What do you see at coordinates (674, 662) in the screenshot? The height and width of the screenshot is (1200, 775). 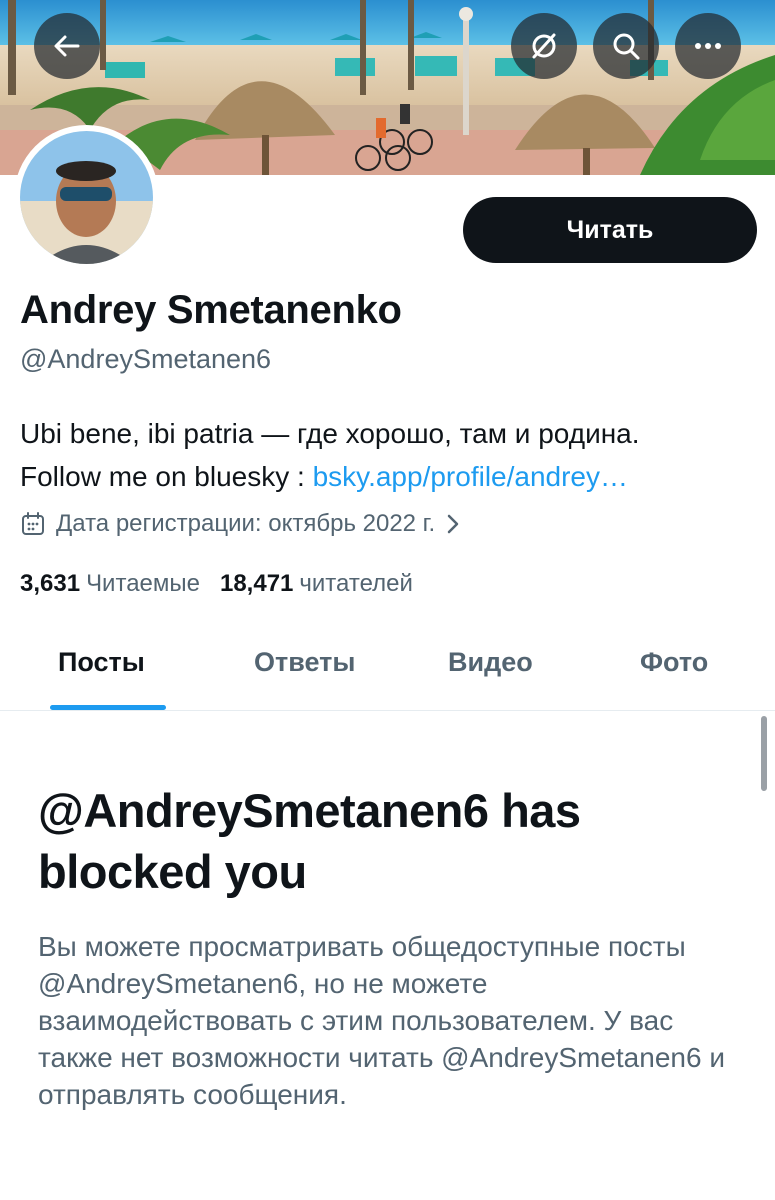 I see `tab-photos: Фото` at bounding box center [674, 662].